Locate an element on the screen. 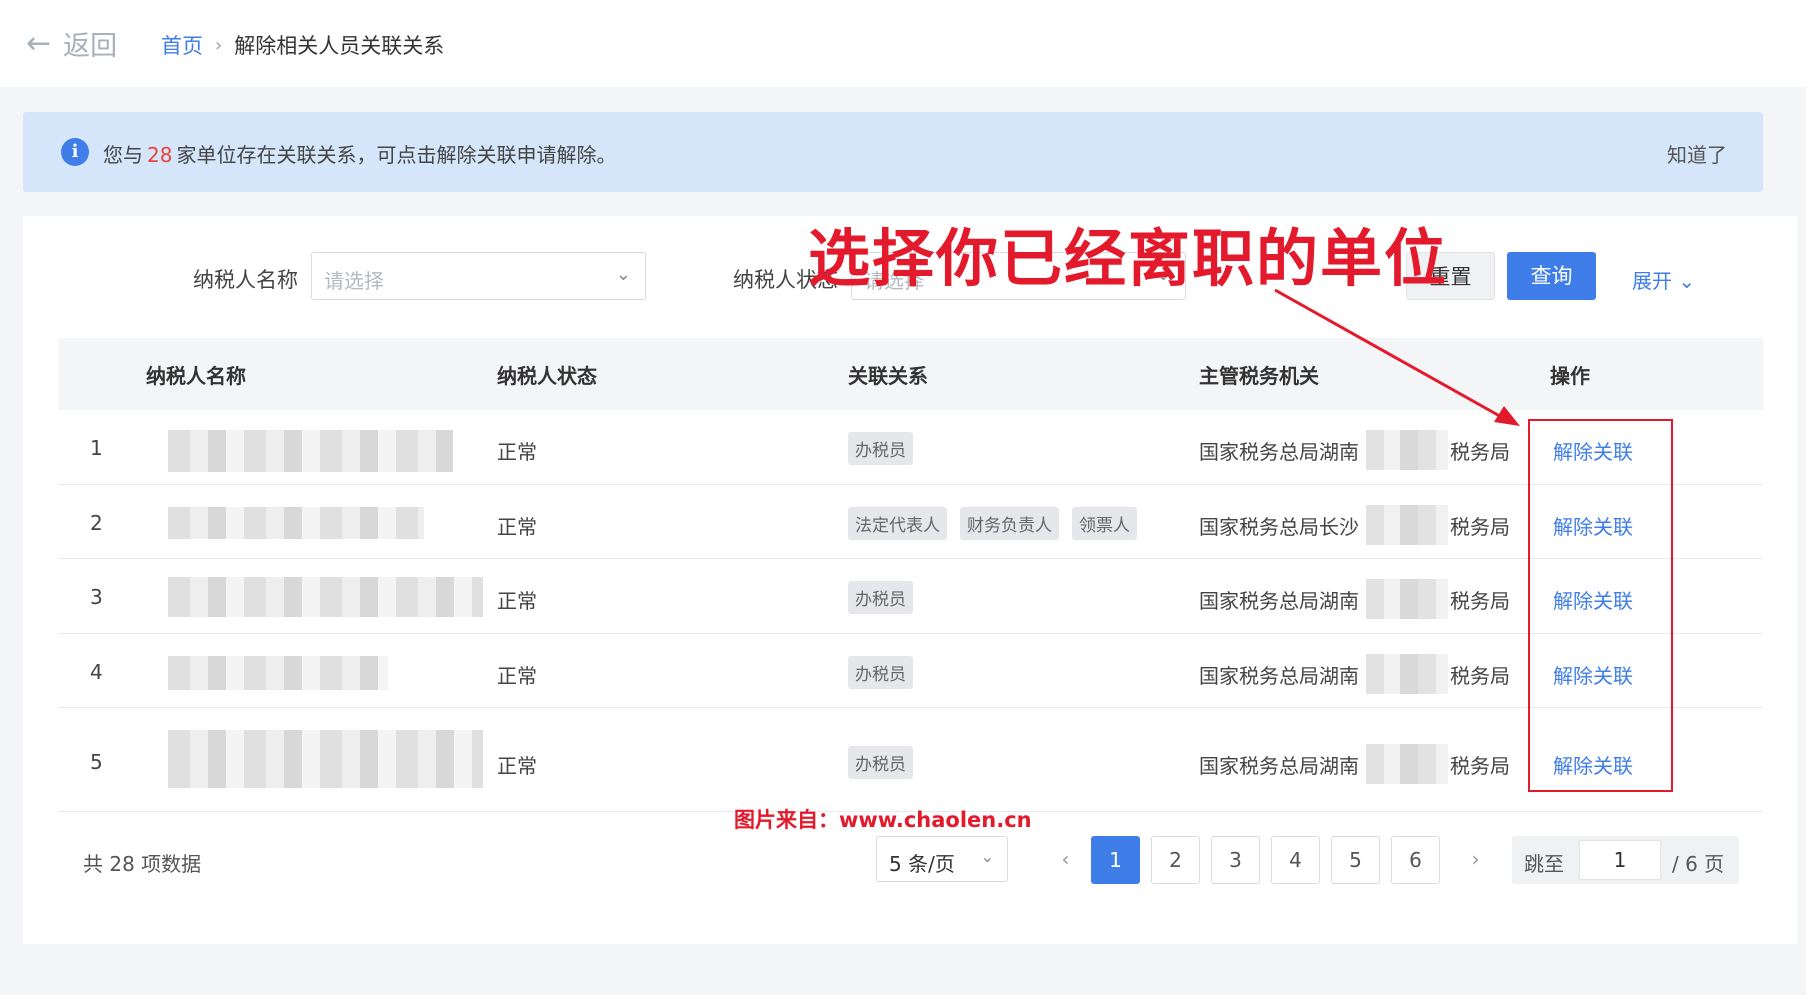  annotation-credit: 图片来自：www.chaolen.cn is located at coordinates (883, 820).